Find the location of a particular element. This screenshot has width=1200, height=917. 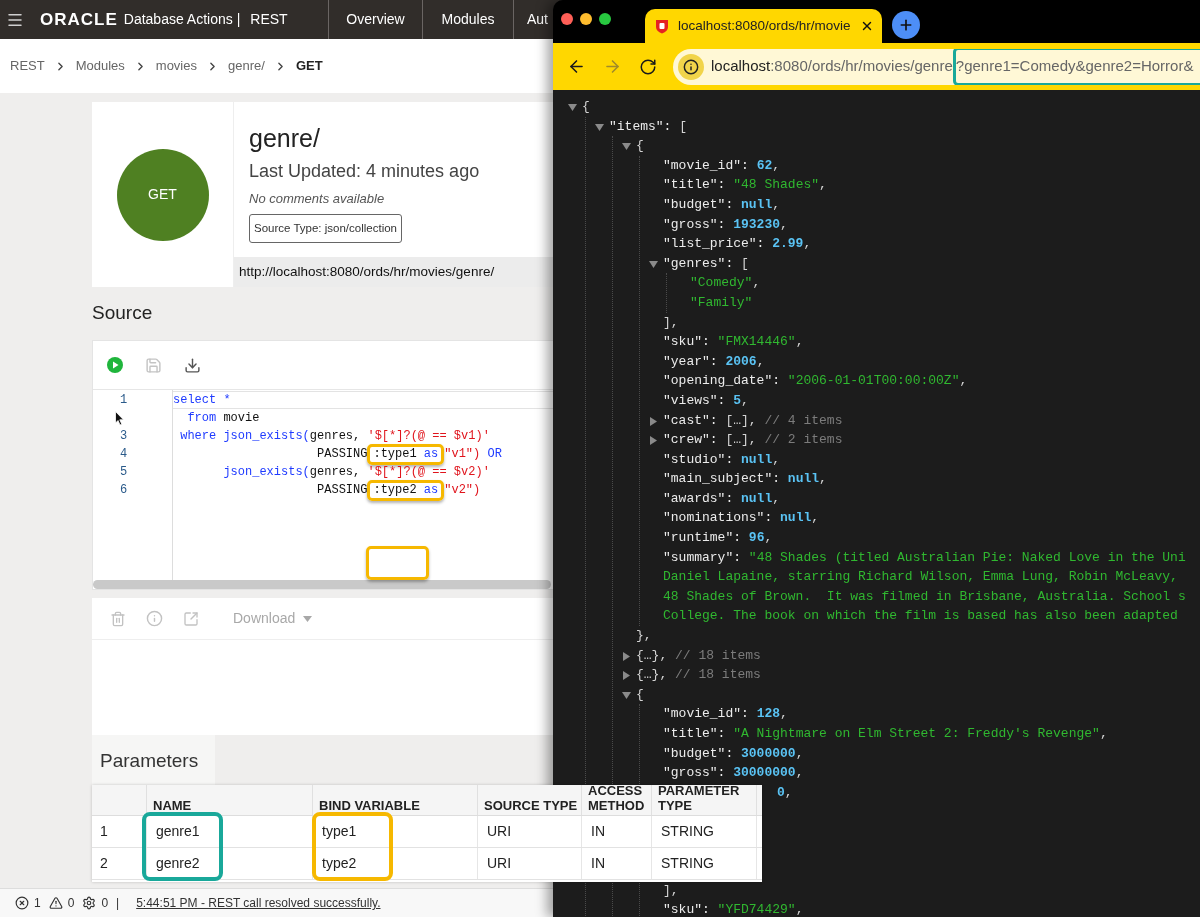

line-number: 3 is located at coordinates (123, 436).